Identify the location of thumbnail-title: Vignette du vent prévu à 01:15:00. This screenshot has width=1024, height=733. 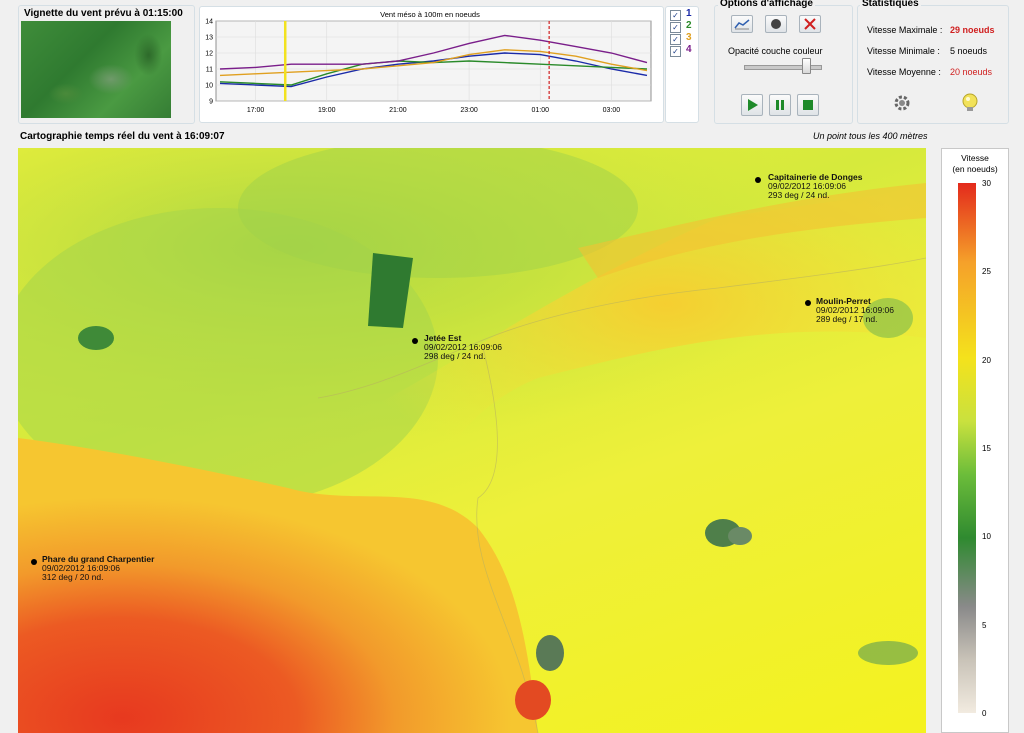
(103, 13).